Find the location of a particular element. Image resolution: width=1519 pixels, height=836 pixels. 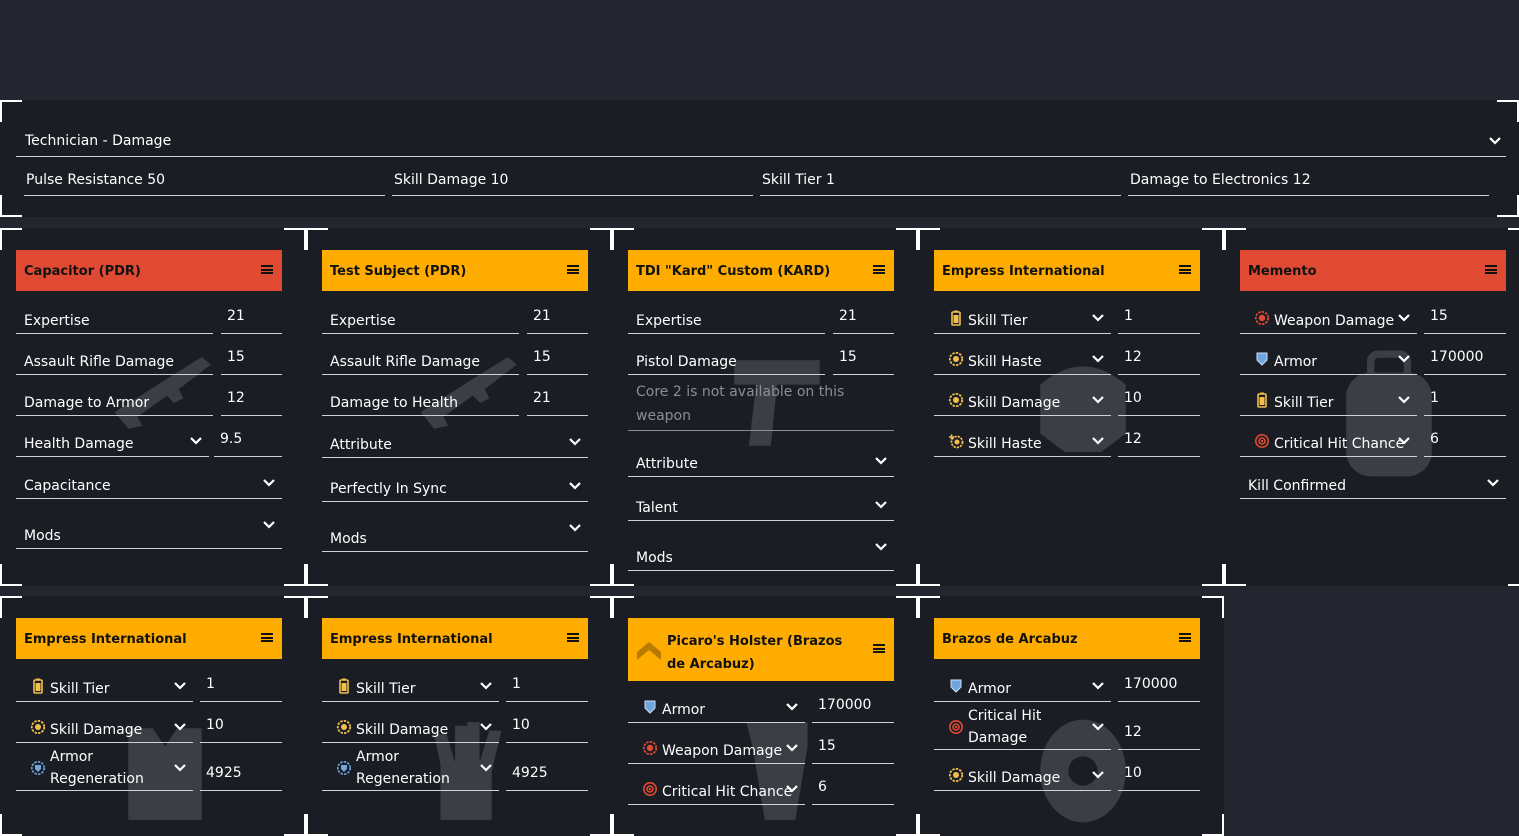

attribute-label: Skill Damage is located at coordinates (96, 730).